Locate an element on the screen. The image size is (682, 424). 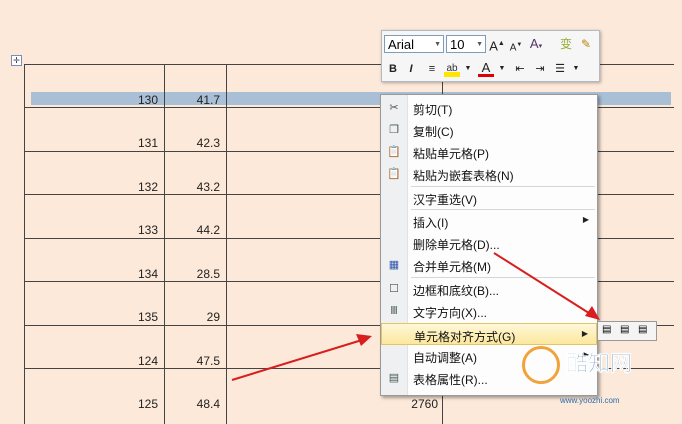
bold-button: B is located at coordinates (393, 69).